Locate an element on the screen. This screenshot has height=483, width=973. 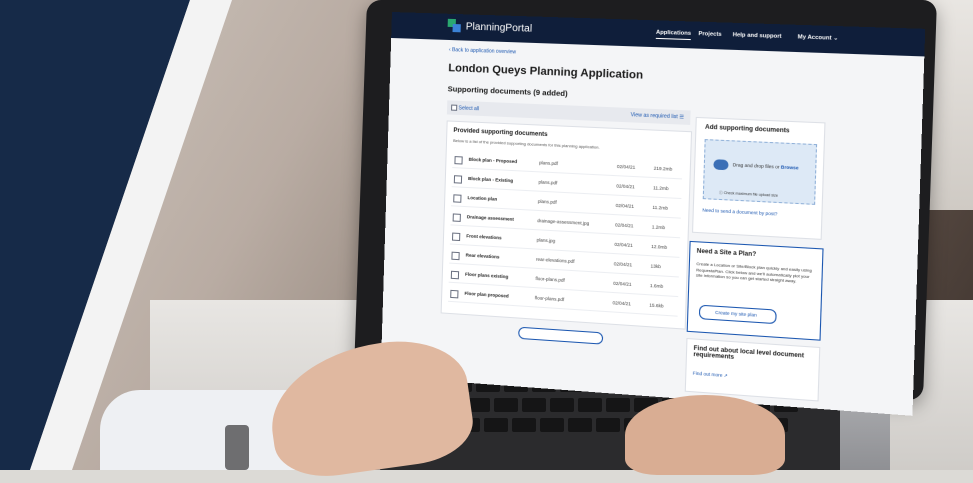
back-link: ‹ Back to application overview is located at coordinates (482, 51).